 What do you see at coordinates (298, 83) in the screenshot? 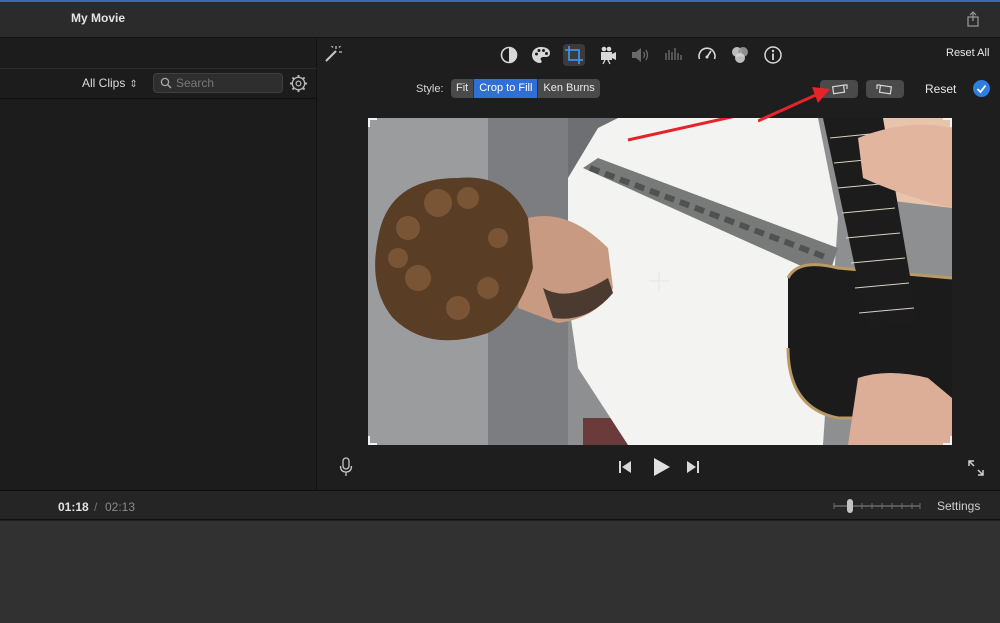
I see `gear-icon` at bounding box center [298, 83].